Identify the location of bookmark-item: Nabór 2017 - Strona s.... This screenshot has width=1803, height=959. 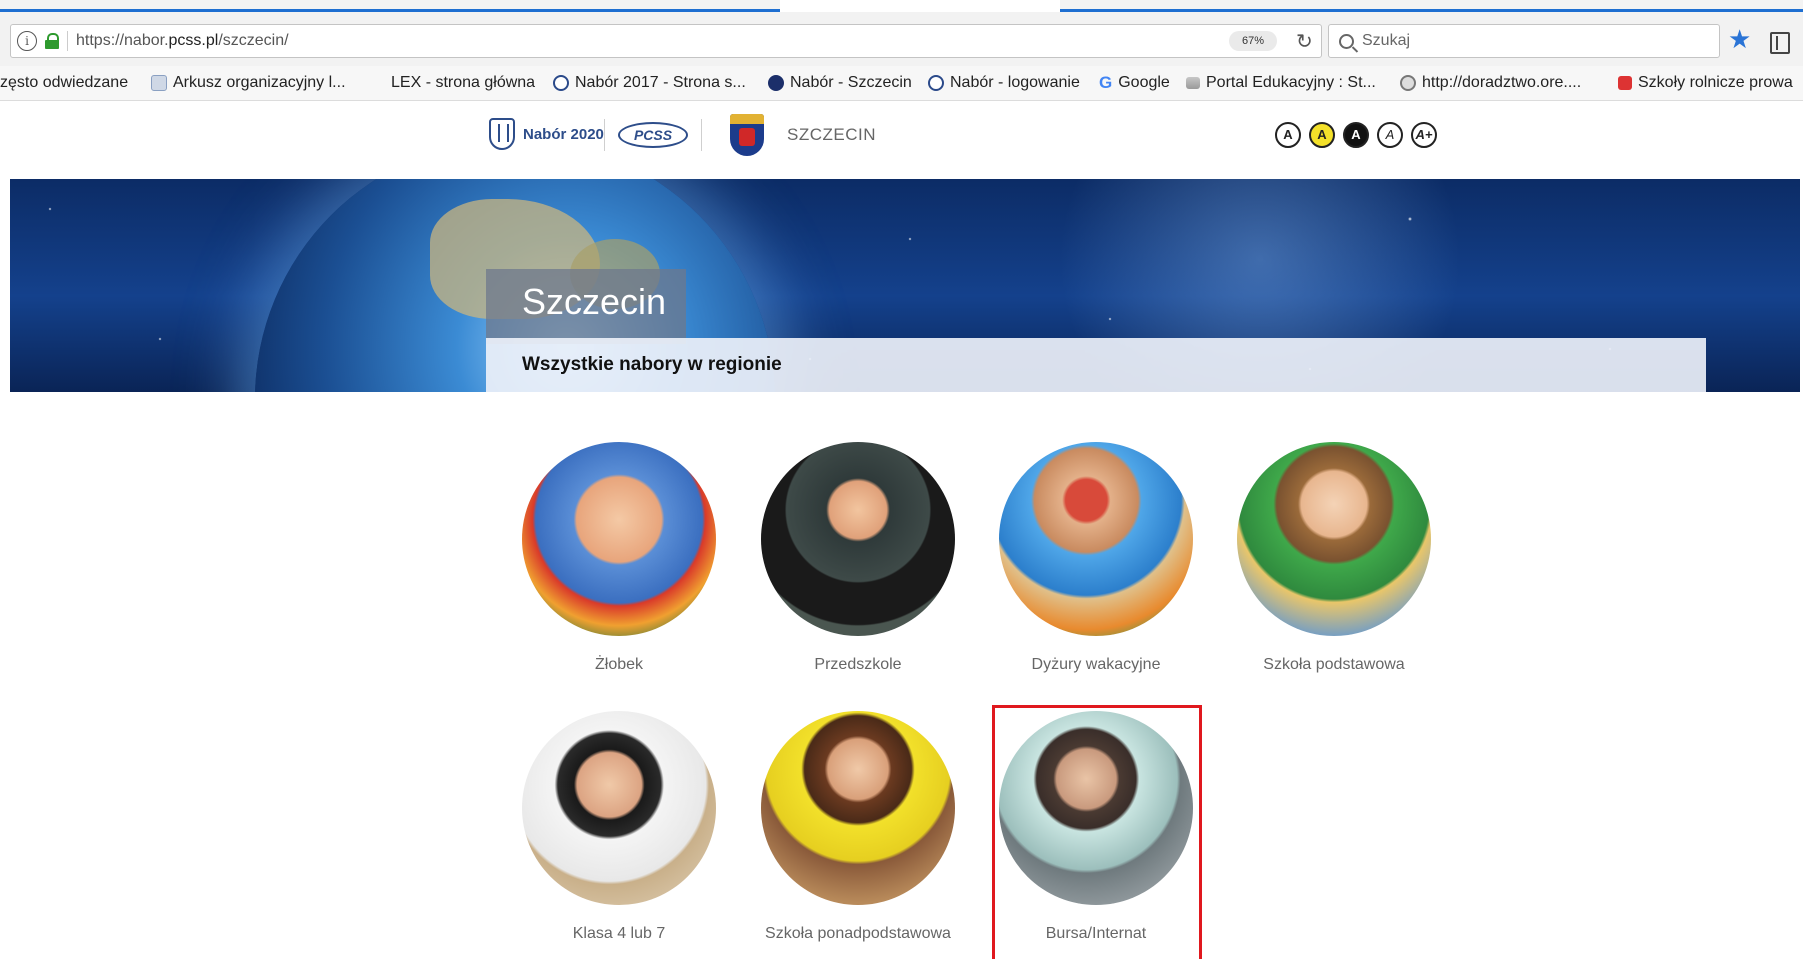
(649, 83).